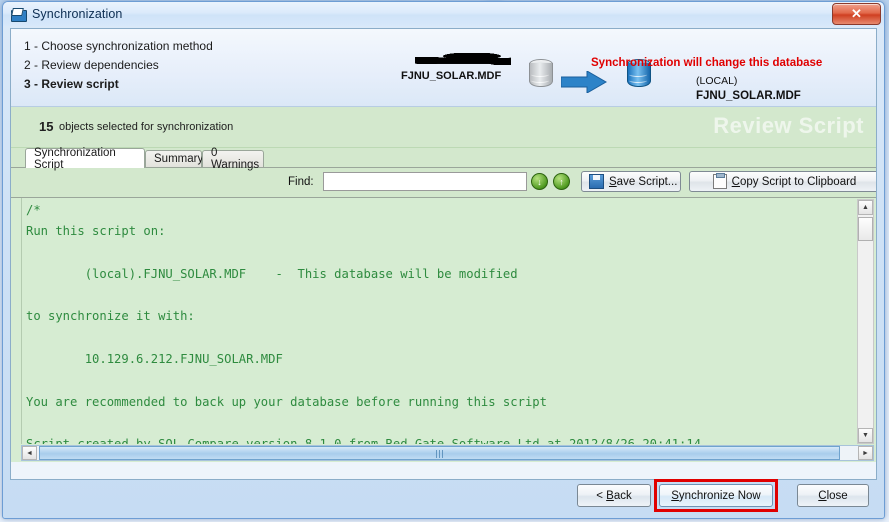  Describe the element at coordinates (301, 182) in the screenshot. I see `find-label: Find:` at that location.